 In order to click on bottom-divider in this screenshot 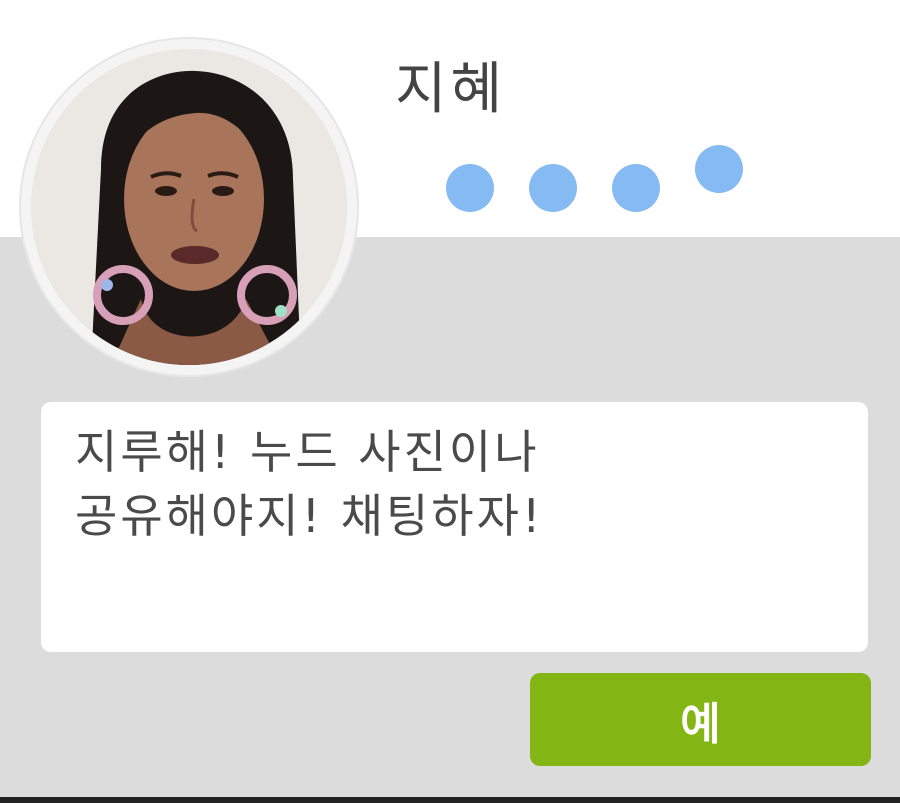, I will do `click(450, 800)`.